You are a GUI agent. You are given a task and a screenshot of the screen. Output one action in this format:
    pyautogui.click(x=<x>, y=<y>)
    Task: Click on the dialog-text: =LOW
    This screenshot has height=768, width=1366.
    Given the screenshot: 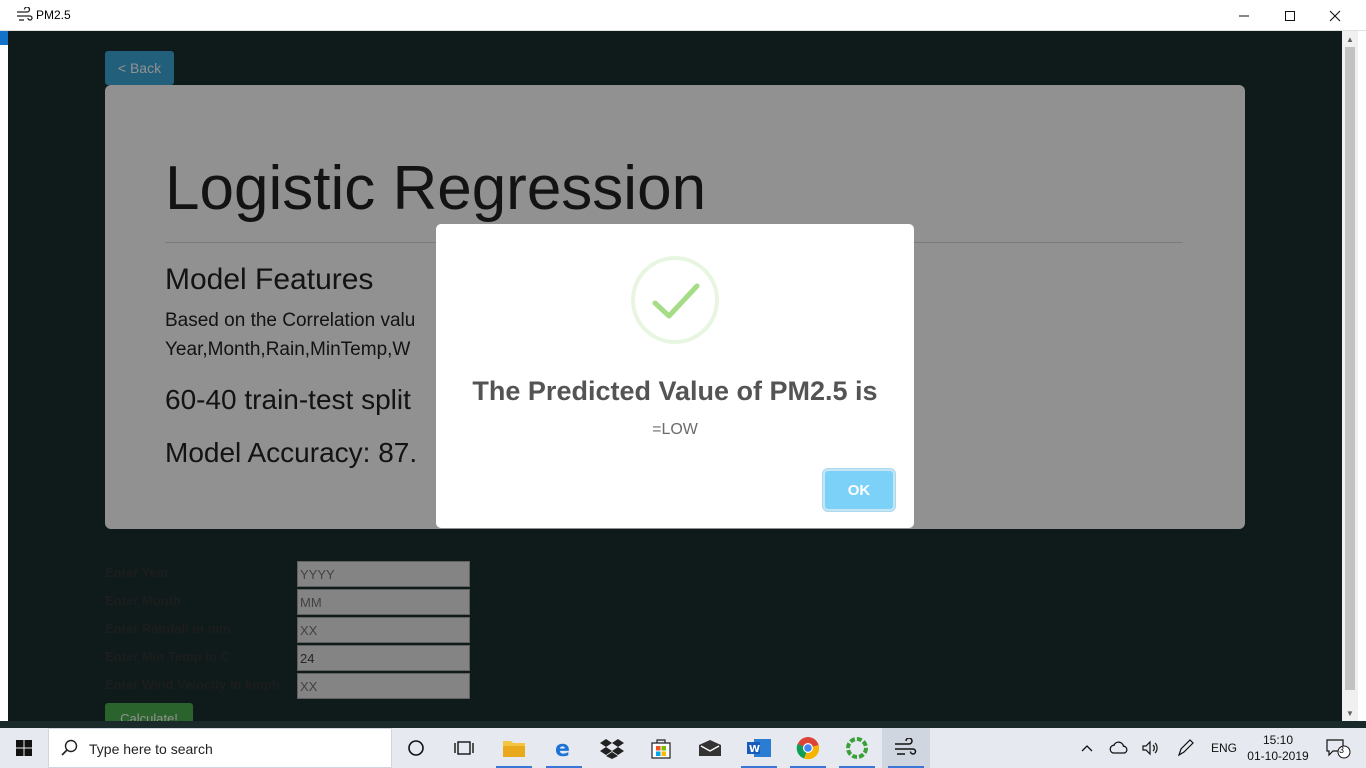 What is the action you would take?
    pyautogui.click(x=675, y=429)
    